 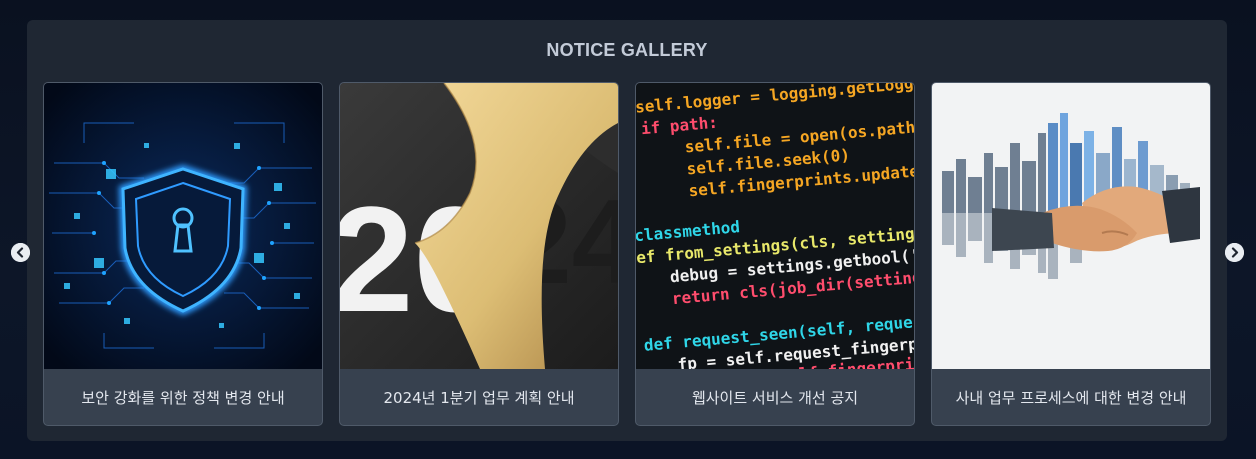 I want to click on gallery-card-caption: 웹사이트 서비스 개선 공지, so click(x=775, y=397).